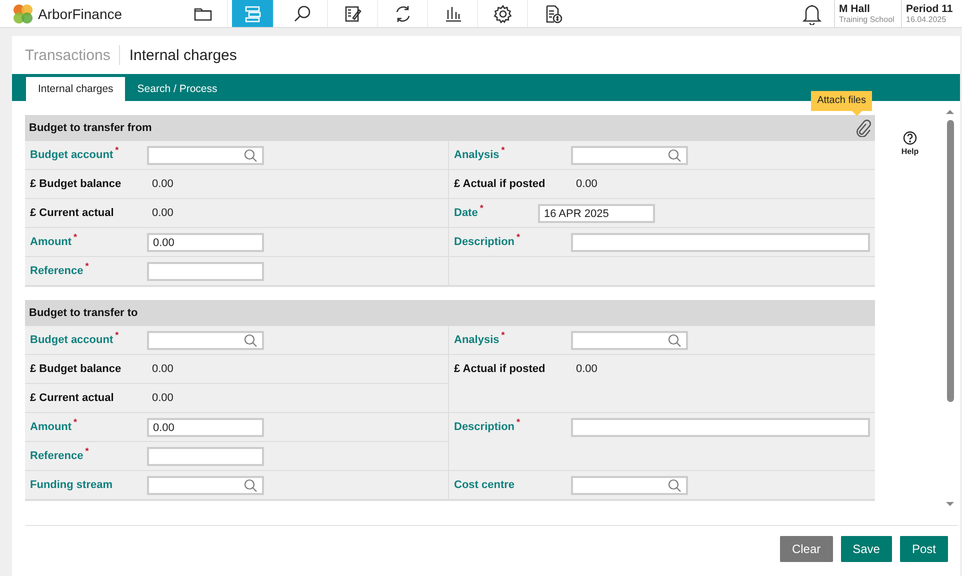 This screenshot has height=576, width=962. Describe the element at coordinates (863, 128) in the screenshot. I see `paperclip-icon` at that location.